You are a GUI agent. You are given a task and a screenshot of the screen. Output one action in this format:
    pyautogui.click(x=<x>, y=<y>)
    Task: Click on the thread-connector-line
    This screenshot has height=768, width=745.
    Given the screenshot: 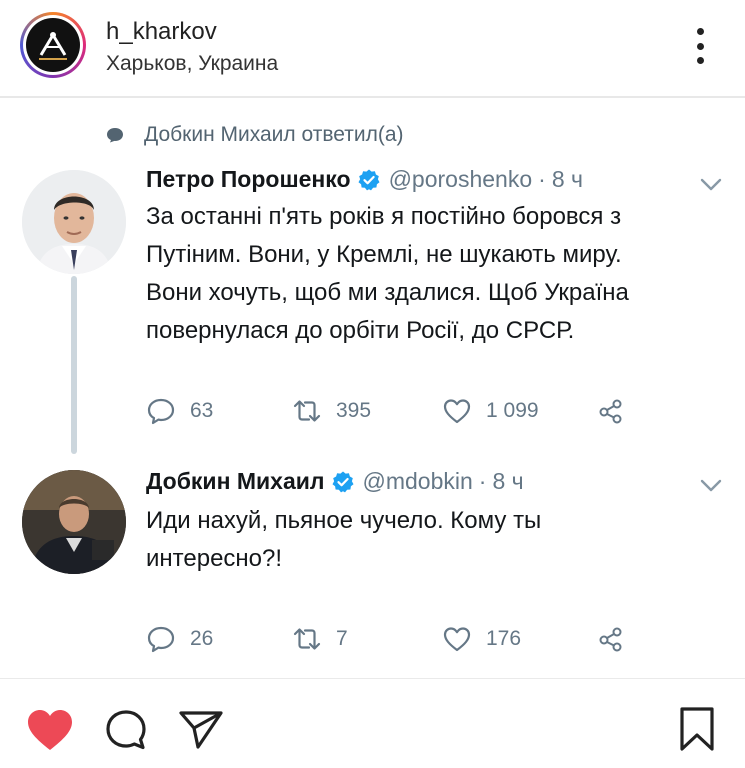 What is the action you would take?
    pyautogui.click(x=74, y=365)
    